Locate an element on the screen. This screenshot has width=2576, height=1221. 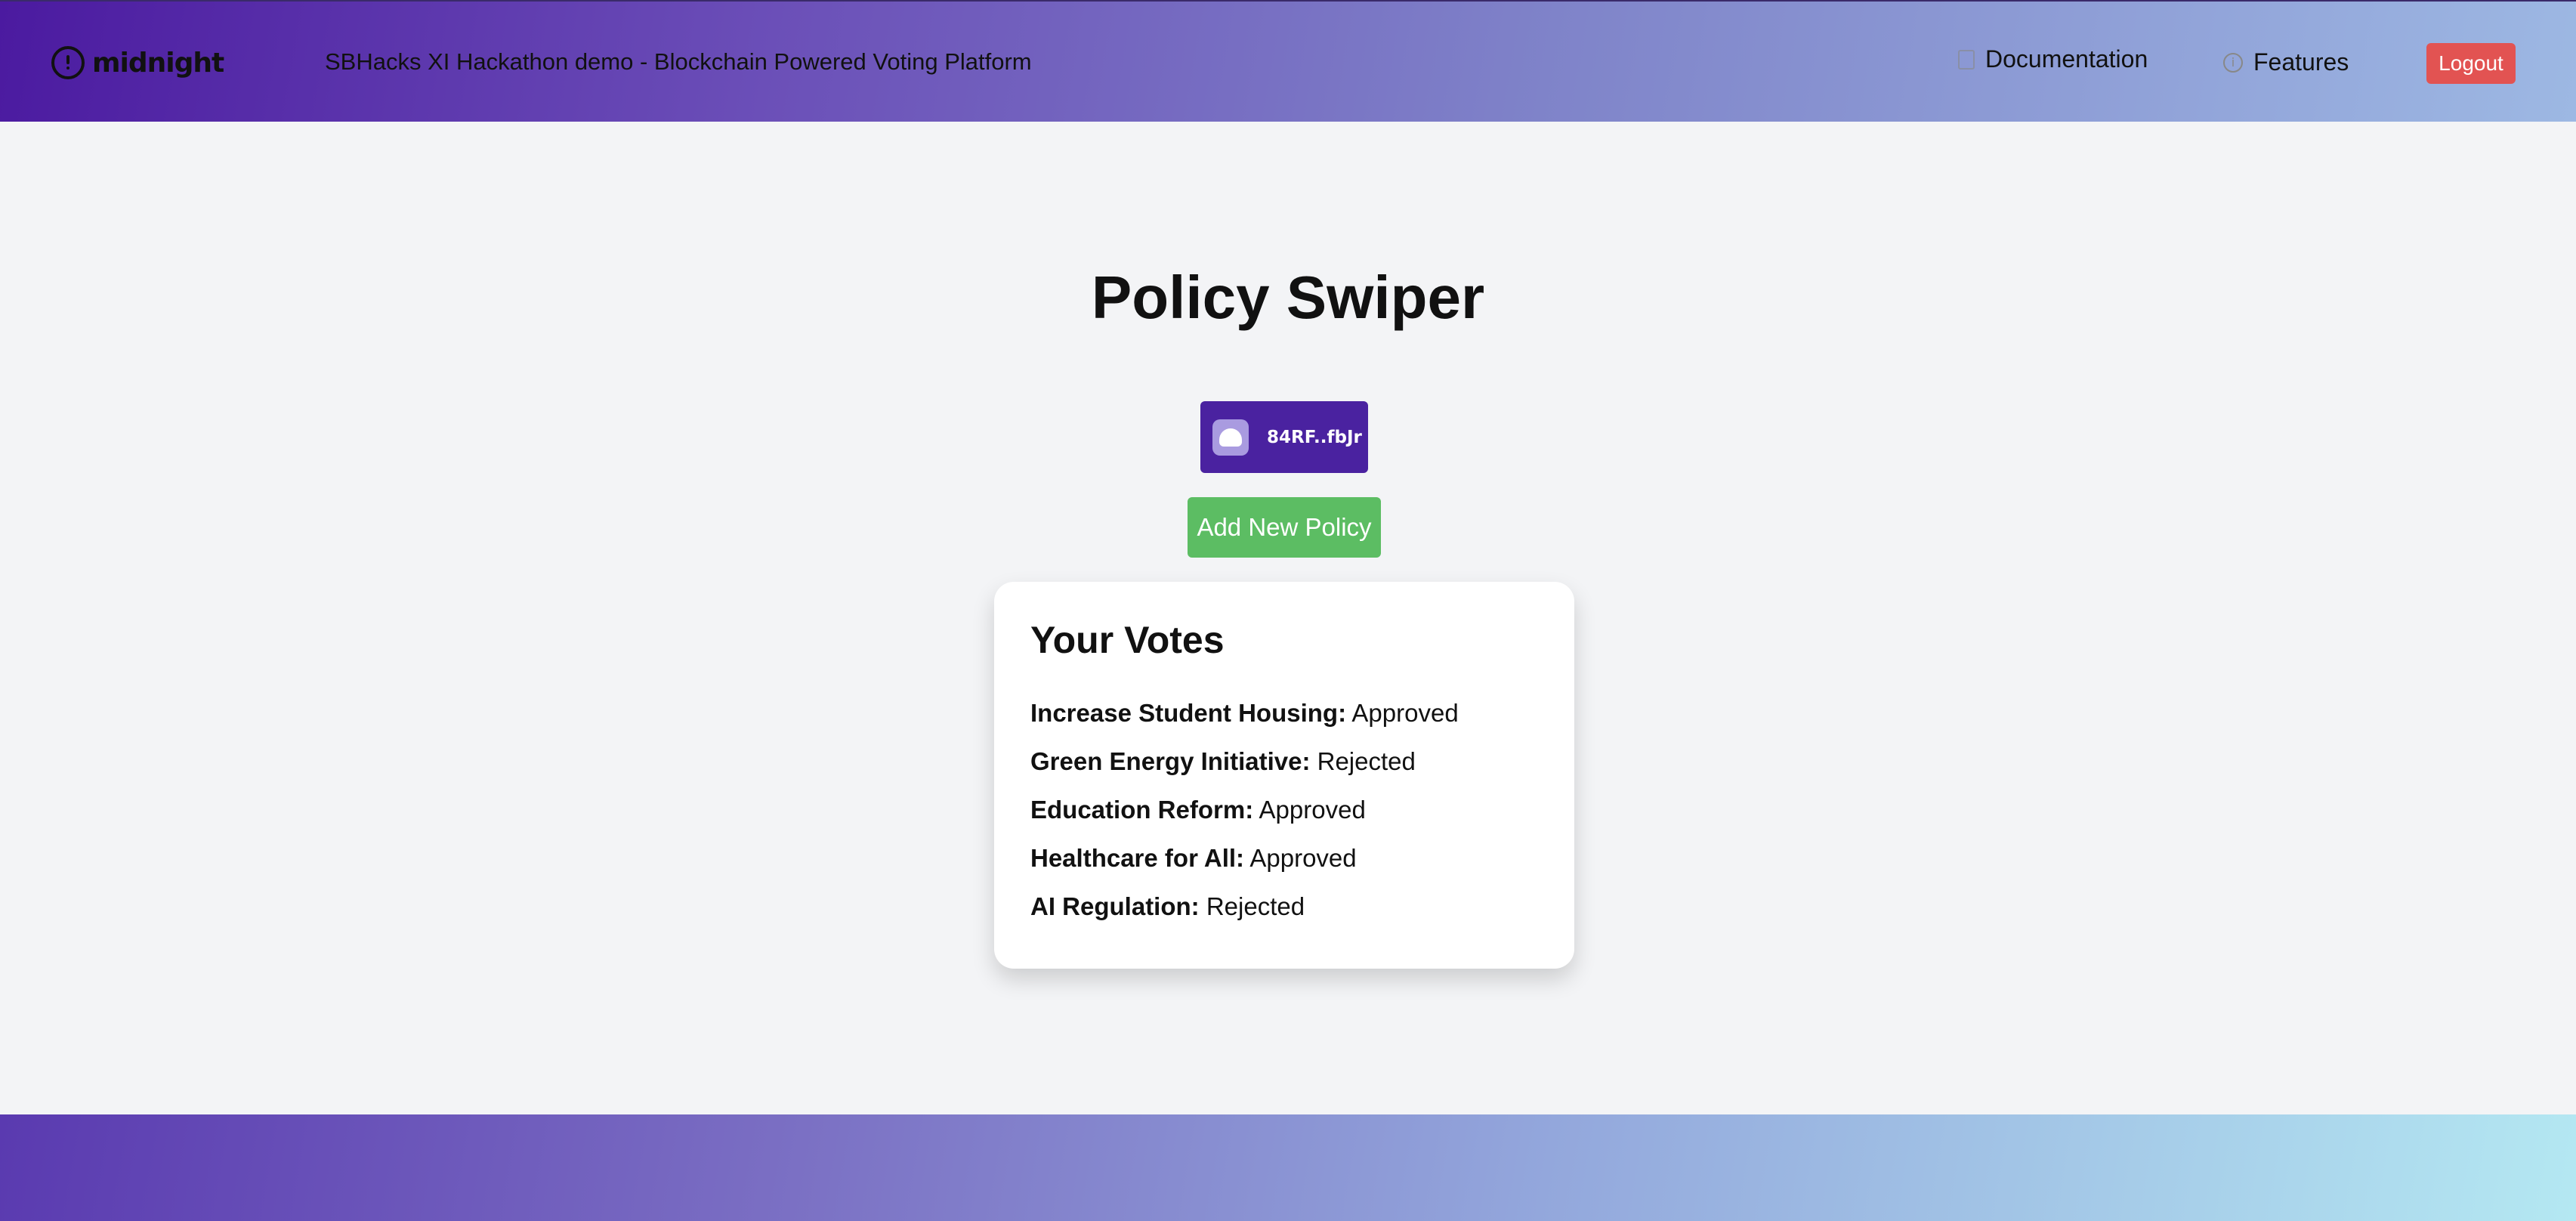
logo: midnight is located at coordinates (137, 63).